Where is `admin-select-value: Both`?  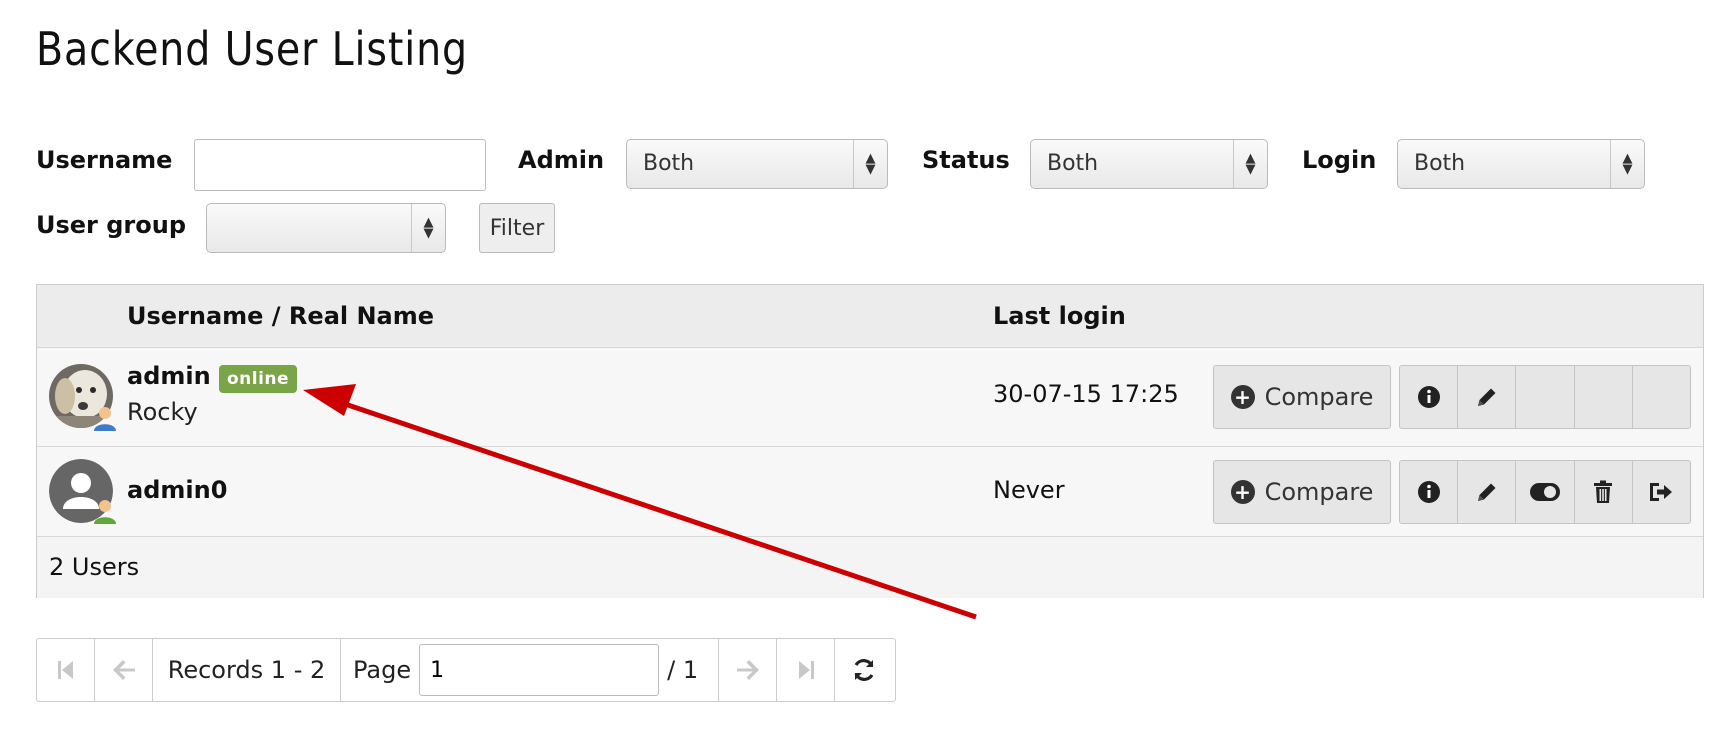
admin-select-value: Both is located at coordinates (669, 163).